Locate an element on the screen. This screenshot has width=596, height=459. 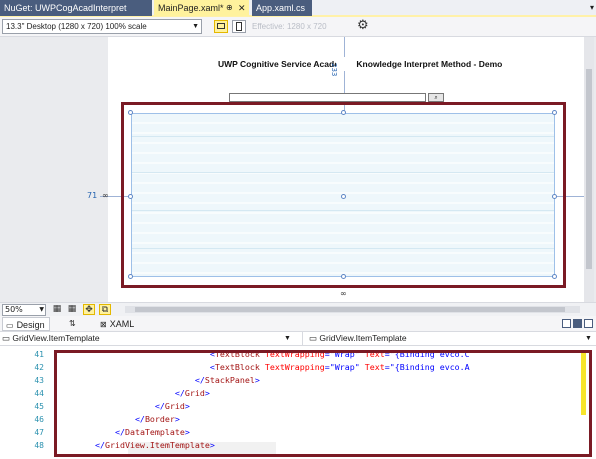
tab-label: App.xaml.cs is located at coordinates (281, 8).